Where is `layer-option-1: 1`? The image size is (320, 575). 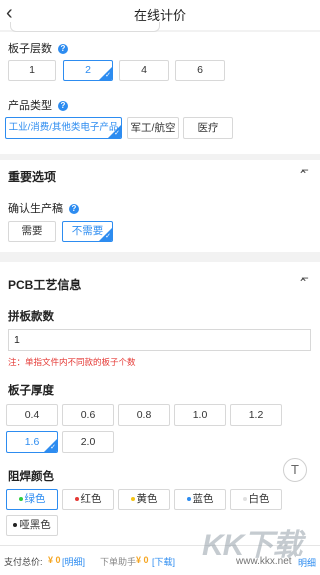 layer-option-1: 1 is located at coordinates (32, 70).